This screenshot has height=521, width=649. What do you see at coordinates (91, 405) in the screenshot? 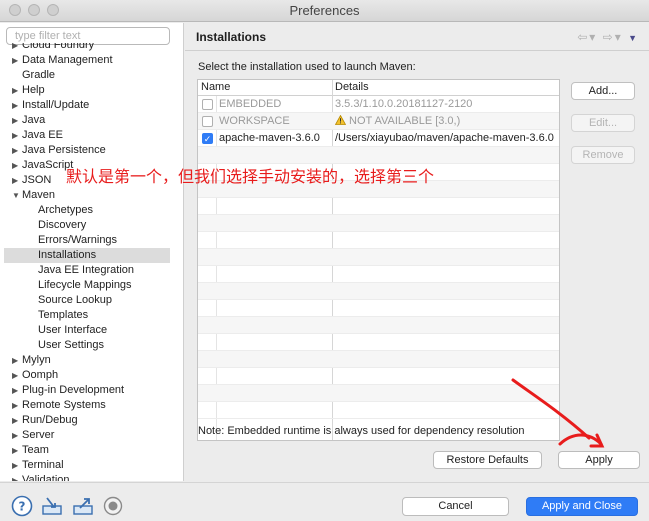
I see `sidebar-item: ▶ Remote Systems` at bounding box center [91, 405].